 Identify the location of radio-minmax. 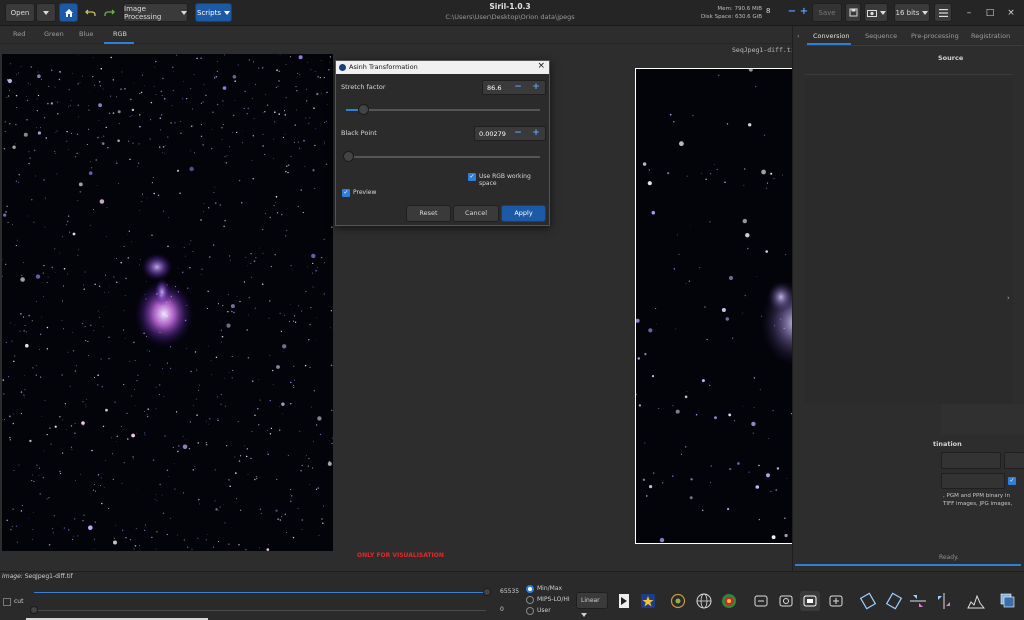
(530, 589).